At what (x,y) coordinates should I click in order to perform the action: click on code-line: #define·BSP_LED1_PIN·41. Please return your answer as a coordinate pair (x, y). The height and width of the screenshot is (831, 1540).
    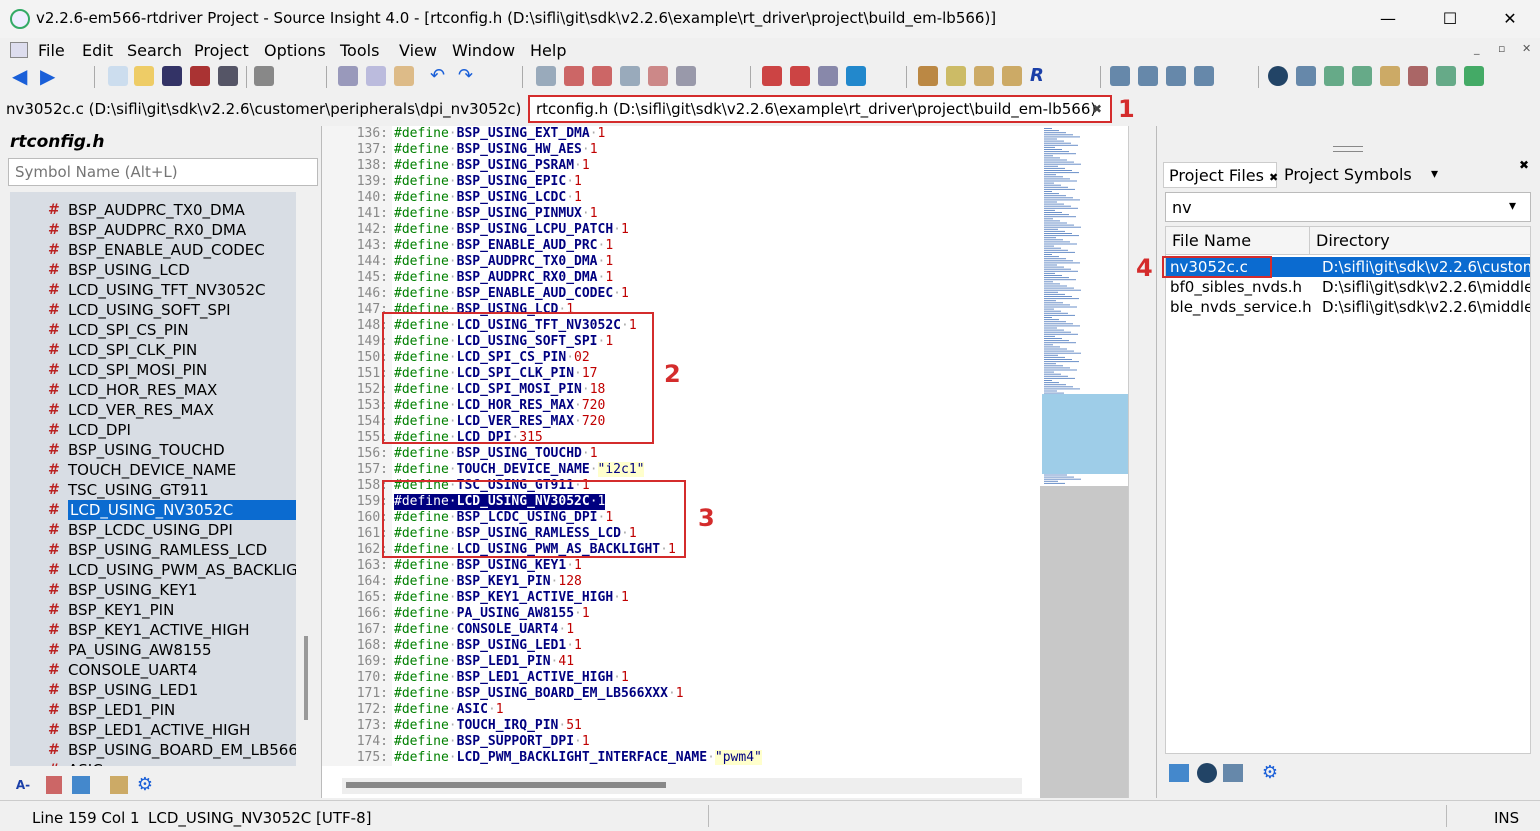
    Looking at the image, I should click on (484, 662).